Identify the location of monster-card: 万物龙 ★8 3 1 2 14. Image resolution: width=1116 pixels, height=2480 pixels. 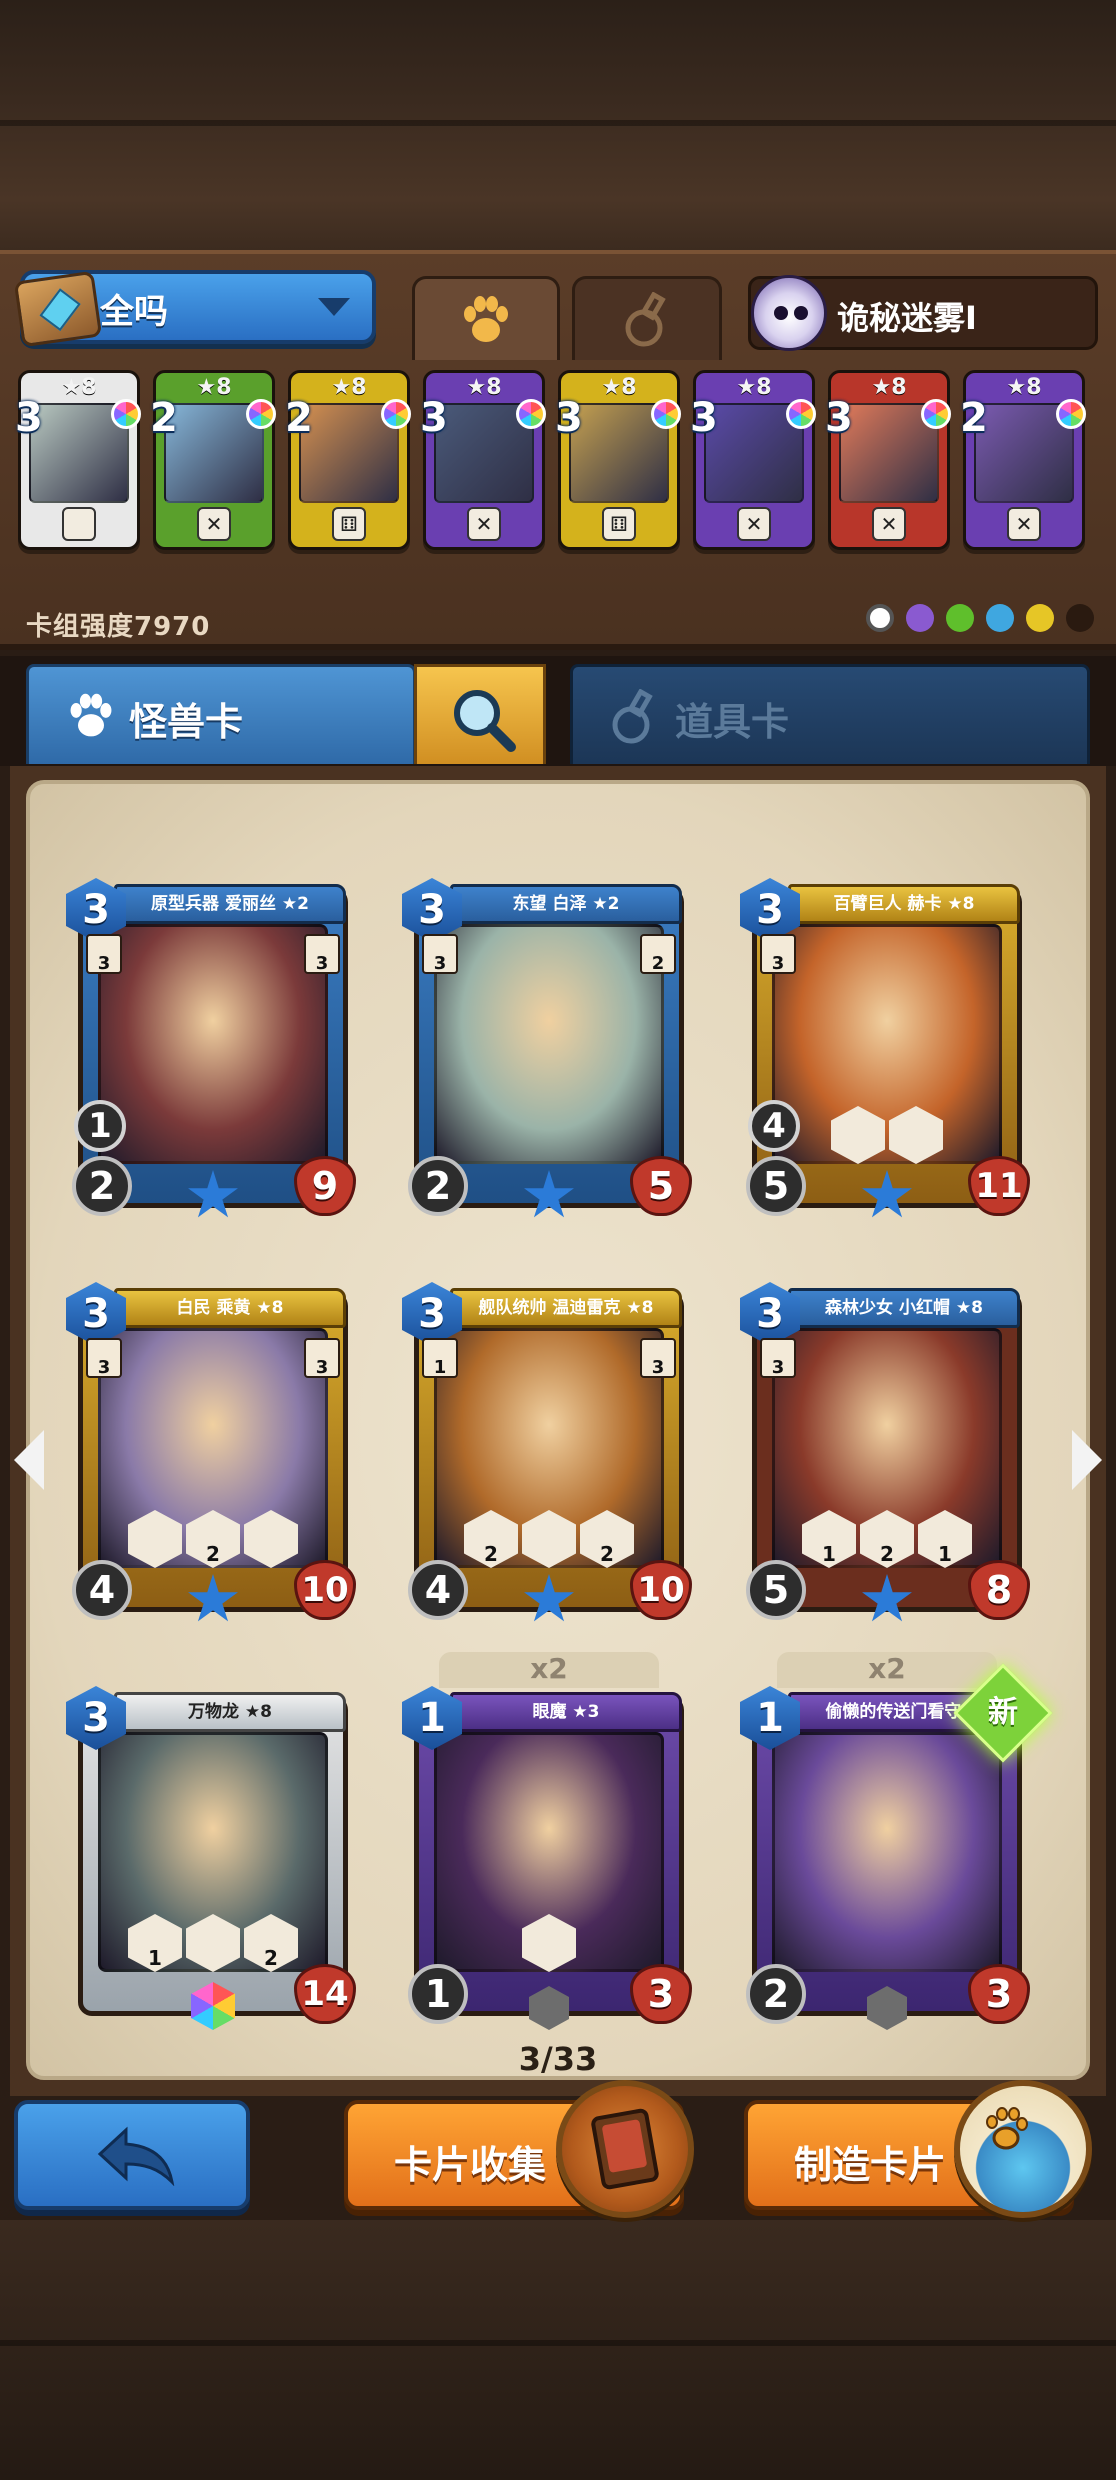
(211, 1858).